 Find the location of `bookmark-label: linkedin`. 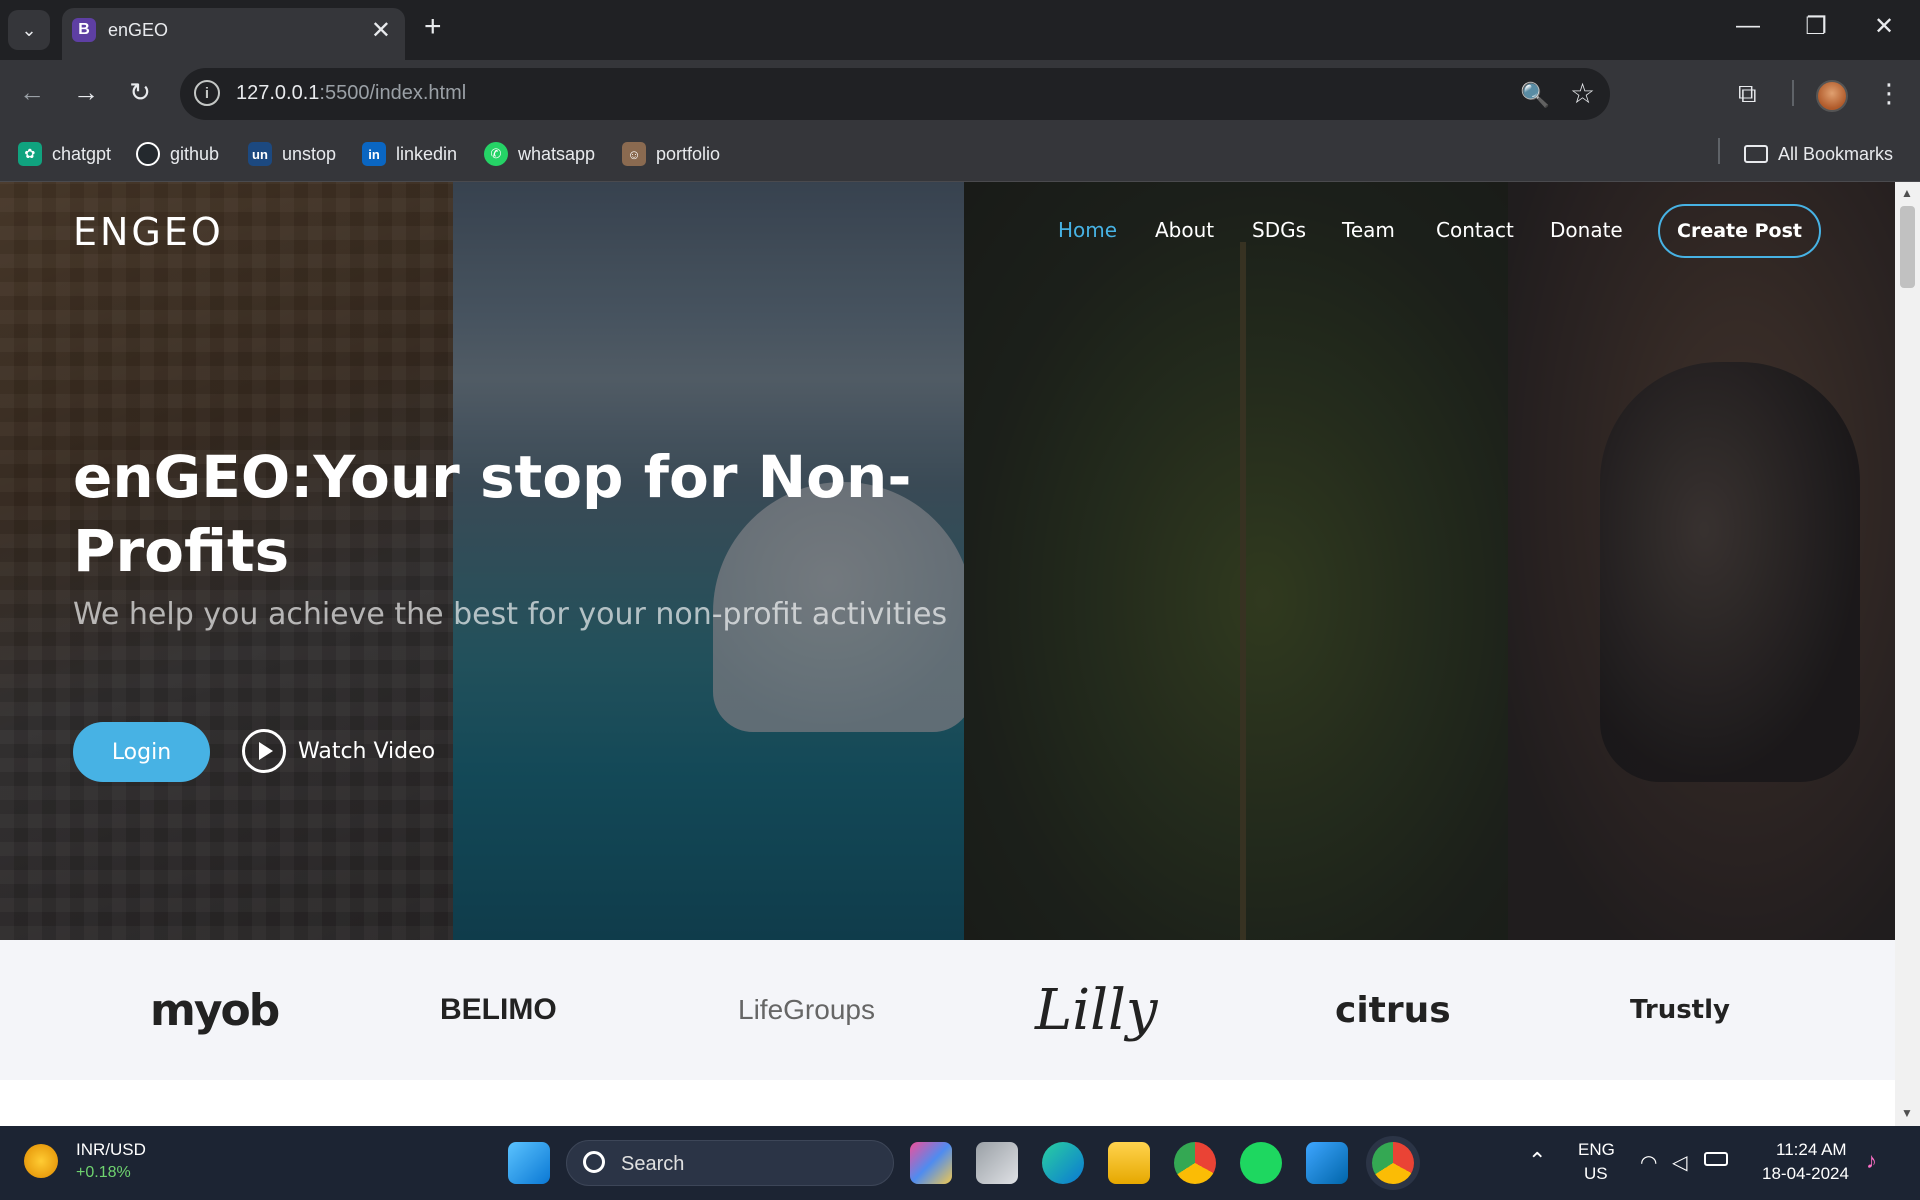

bookmark-label: linkedin is located at coordinates (427, 153).